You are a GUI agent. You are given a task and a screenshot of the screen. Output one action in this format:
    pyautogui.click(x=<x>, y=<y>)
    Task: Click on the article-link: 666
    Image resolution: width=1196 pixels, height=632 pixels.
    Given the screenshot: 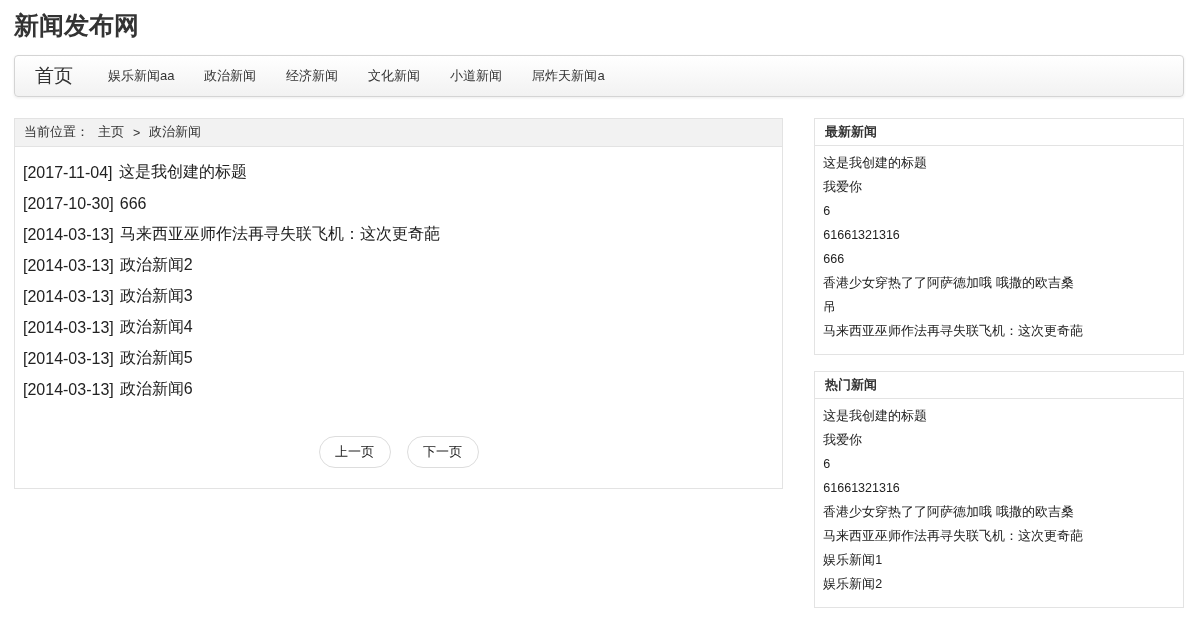 What is the action you would take?
    pyautogui.click(x=133, y=203)
    